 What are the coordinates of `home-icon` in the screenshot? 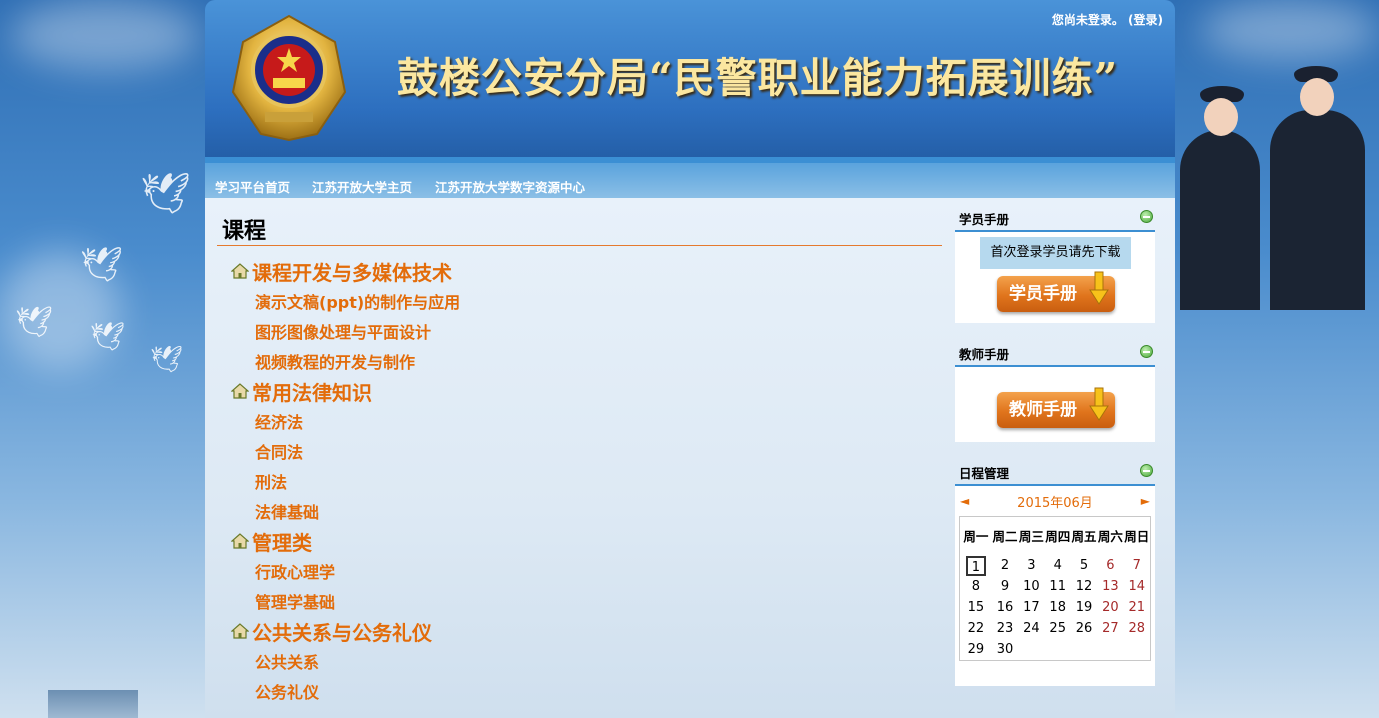 It's located at (240, 541).